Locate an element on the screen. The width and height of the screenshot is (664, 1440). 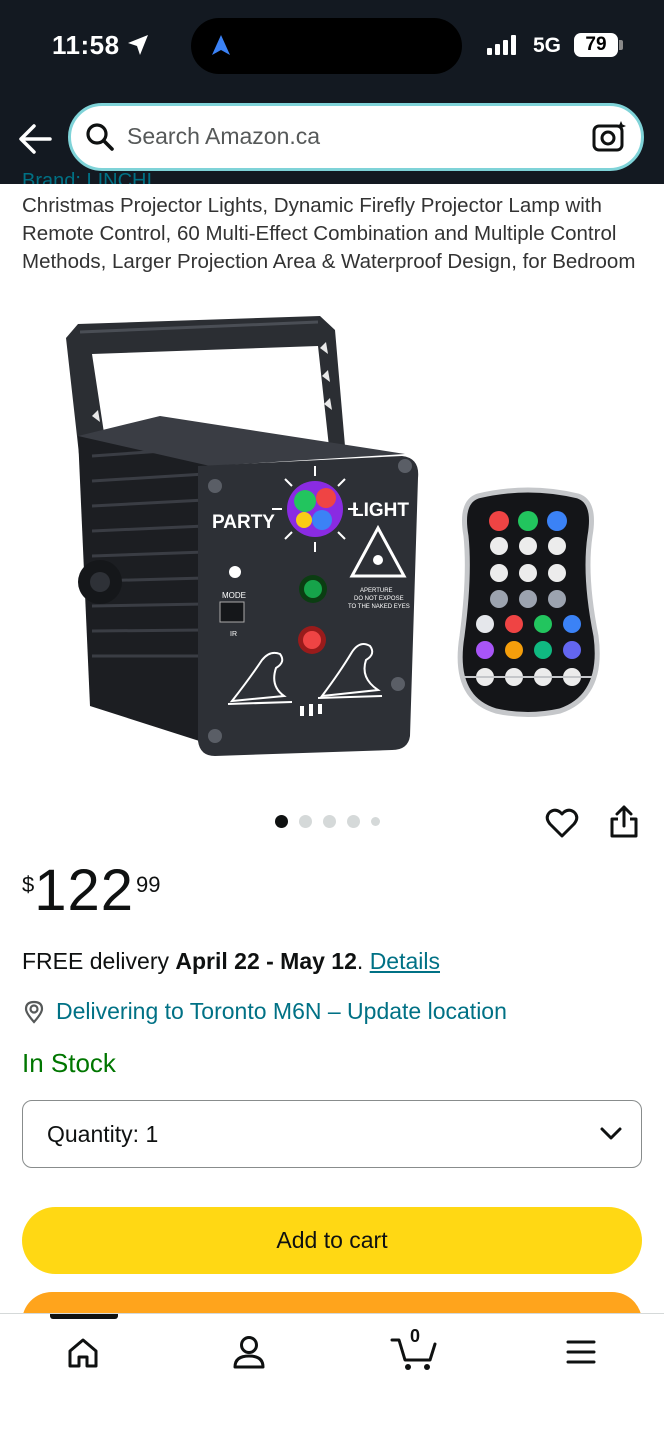
cart-button: 0 is located at coordinates (415, 1349).